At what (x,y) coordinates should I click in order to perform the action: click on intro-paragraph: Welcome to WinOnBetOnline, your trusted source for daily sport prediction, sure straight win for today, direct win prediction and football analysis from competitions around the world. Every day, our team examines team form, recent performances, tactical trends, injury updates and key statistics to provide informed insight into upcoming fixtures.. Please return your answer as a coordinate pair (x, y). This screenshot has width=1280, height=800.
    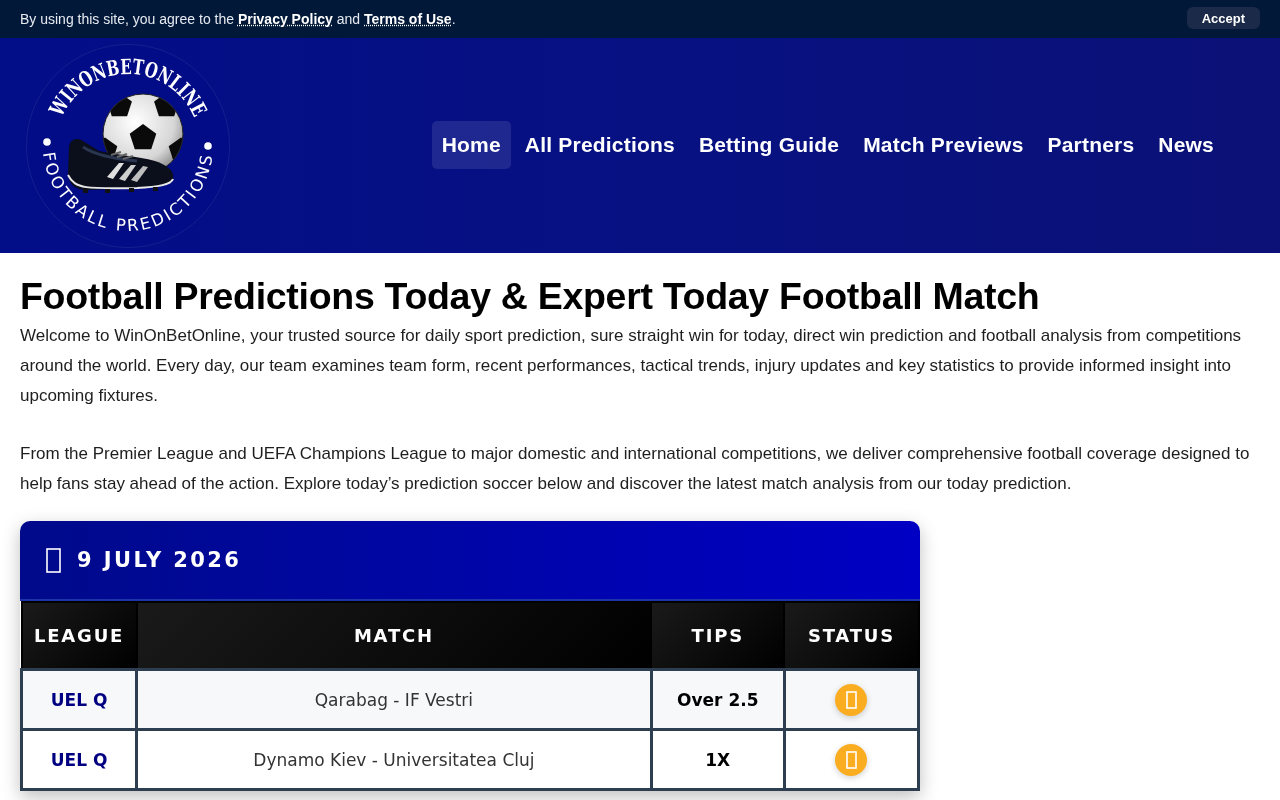
    Looking at the image, I should click on (631, 366).